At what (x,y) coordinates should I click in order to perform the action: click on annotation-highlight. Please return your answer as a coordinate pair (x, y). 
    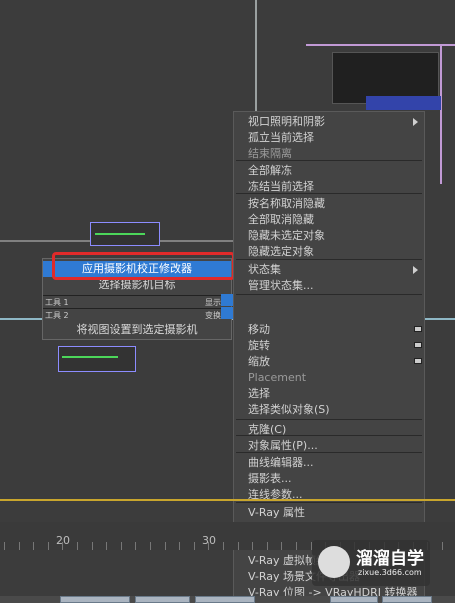
    Looking at the image, I should click on (143, 266).